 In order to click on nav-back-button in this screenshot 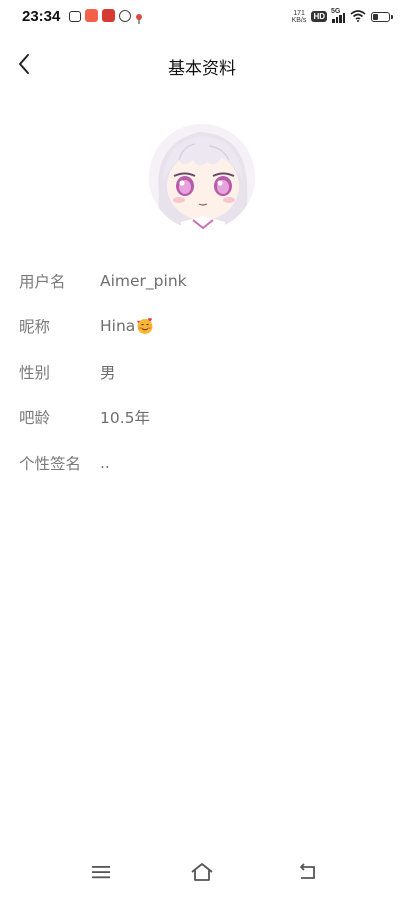, I will do `click(308, 872)`.